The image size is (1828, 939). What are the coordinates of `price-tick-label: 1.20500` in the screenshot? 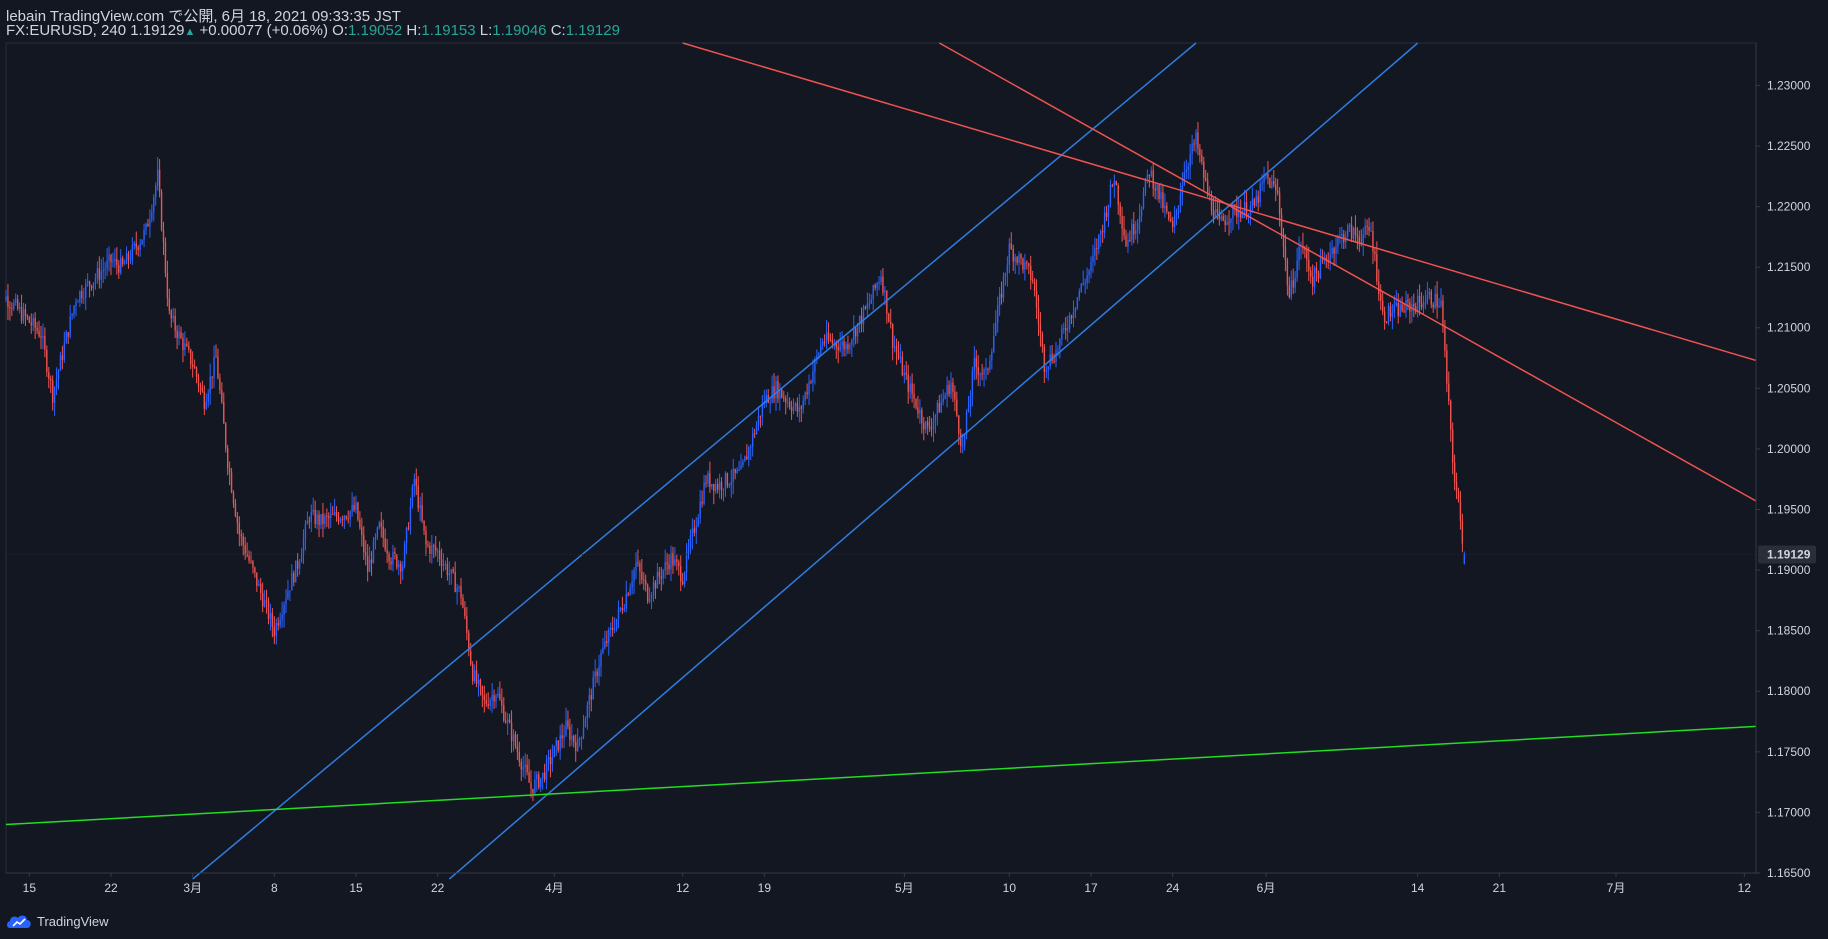 It's located at (1789, 388).